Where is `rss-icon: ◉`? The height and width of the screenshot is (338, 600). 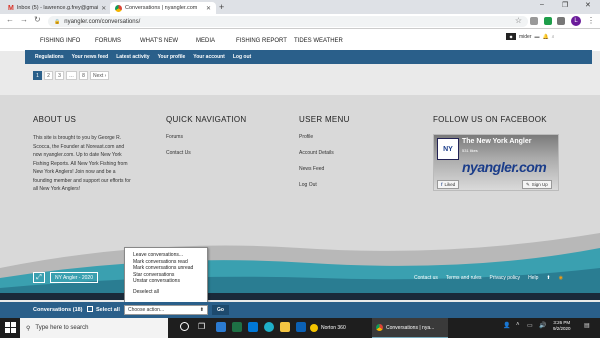
rss-icon: ◉ is located at coordinates (561, 278).